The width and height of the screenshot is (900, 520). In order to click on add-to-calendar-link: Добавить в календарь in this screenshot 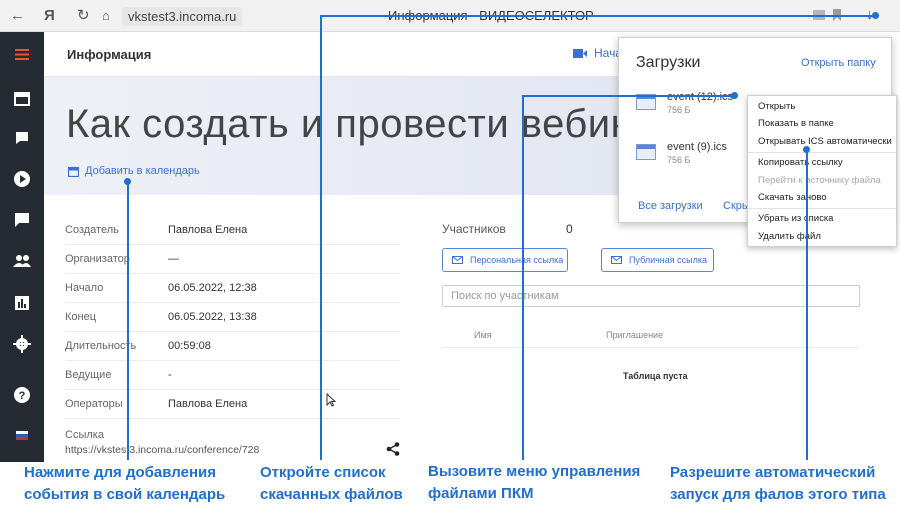, I will do `click(142, 171)`.